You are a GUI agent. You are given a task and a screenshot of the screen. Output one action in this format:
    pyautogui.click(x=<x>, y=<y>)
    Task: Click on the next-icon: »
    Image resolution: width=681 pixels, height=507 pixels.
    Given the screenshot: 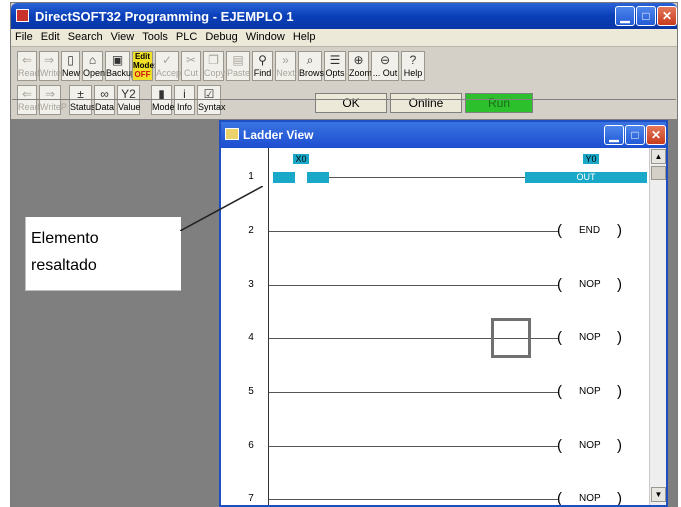 What is the action you would take?
    pyautogui.click(x=285, y=60)
    